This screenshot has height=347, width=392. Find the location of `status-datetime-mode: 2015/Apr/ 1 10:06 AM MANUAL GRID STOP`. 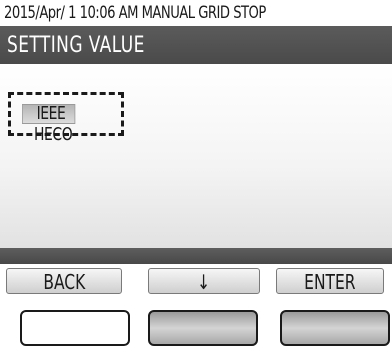

status-datetime-mode: 2015/Apr/ 1 10:06 AM MANUAL GRID STOP is located at coordinates (135, 13).